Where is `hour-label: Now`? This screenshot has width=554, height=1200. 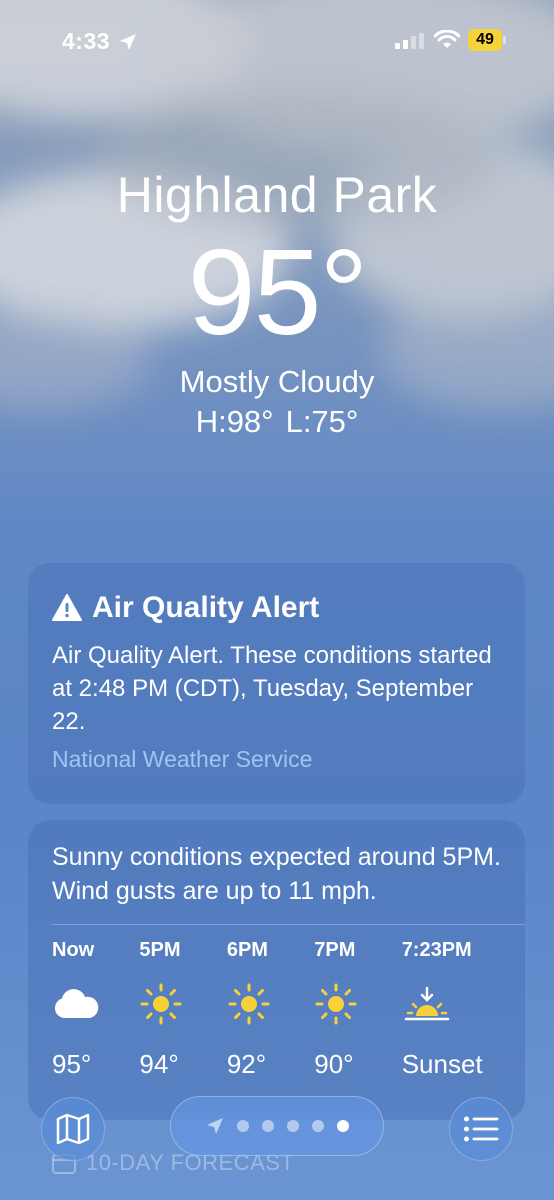 hour-label: Now is located at coordinates (73, 950).